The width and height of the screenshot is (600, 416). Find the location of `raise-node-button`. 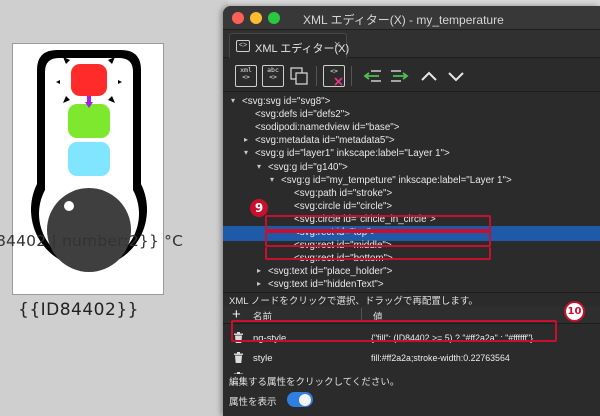

raise-node-button is located at coordinates (429, 76).